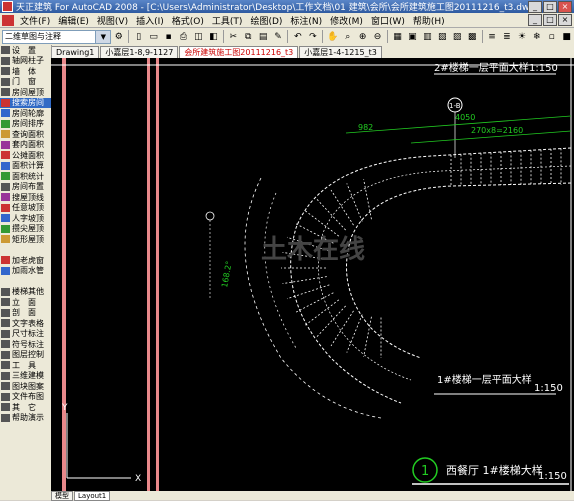  I want to click on app-icon, so click(7, 6).